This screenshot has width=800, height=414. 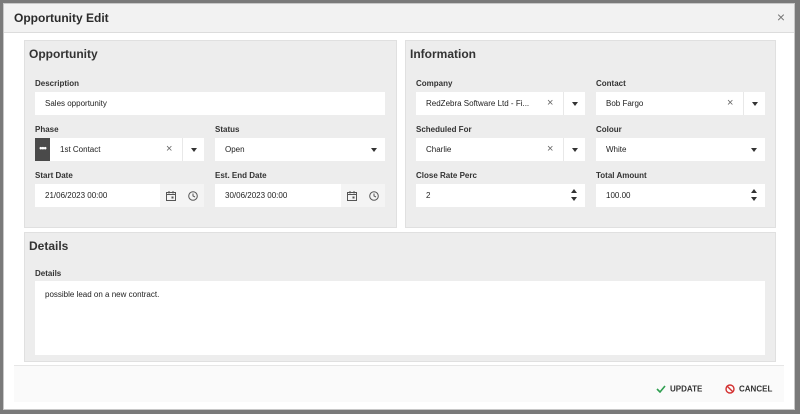 I want to click on contact-dropdown-button, so click(x=754, y=103).